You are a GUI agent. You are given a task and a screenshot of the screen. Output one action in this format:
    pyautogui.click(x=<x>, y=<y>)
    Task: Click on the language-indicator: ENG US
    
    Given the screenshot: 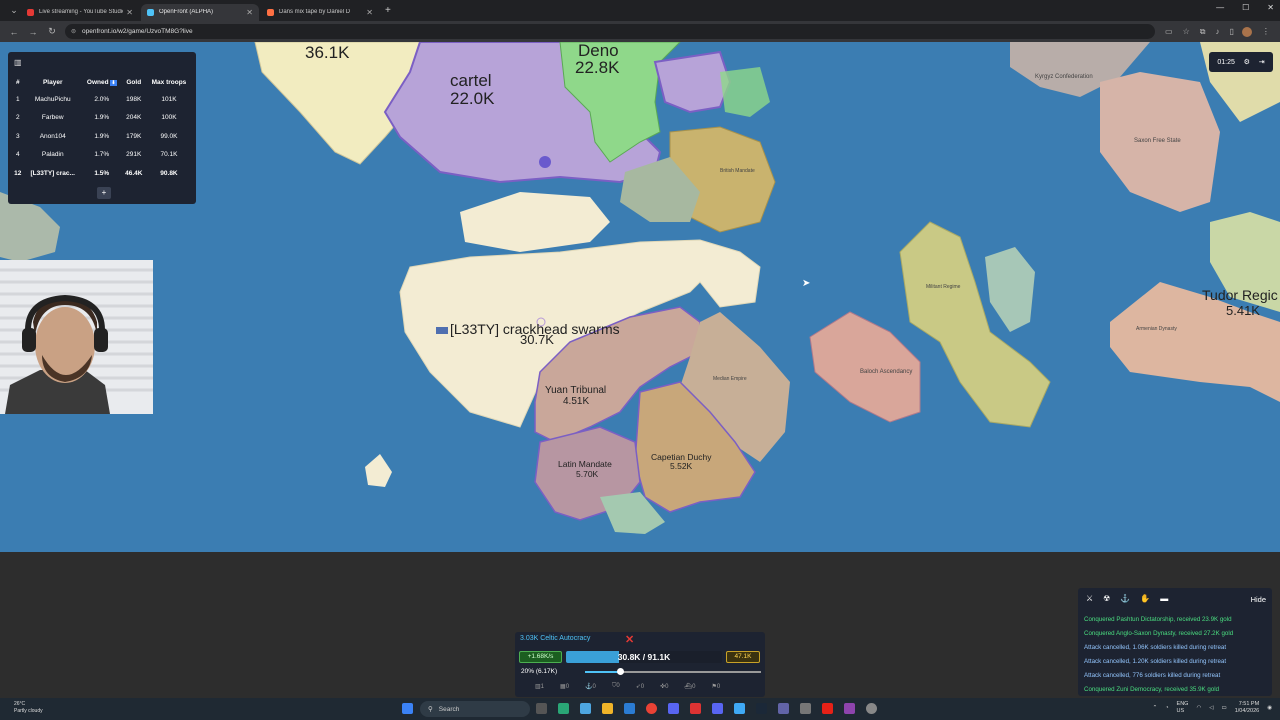 What is the action you would take?
    pyautogui.click(x=1183, y=708)
    